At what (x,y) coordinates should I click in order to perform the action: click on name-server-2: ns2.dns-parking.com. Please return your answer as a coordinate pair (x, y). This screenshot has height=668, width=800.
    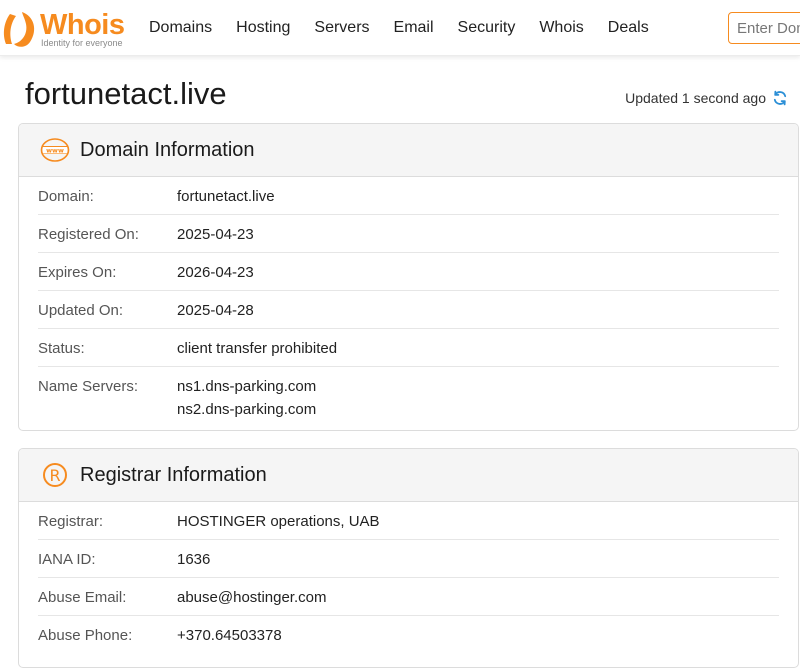
    Looking at the image, I should click on (247, 409).